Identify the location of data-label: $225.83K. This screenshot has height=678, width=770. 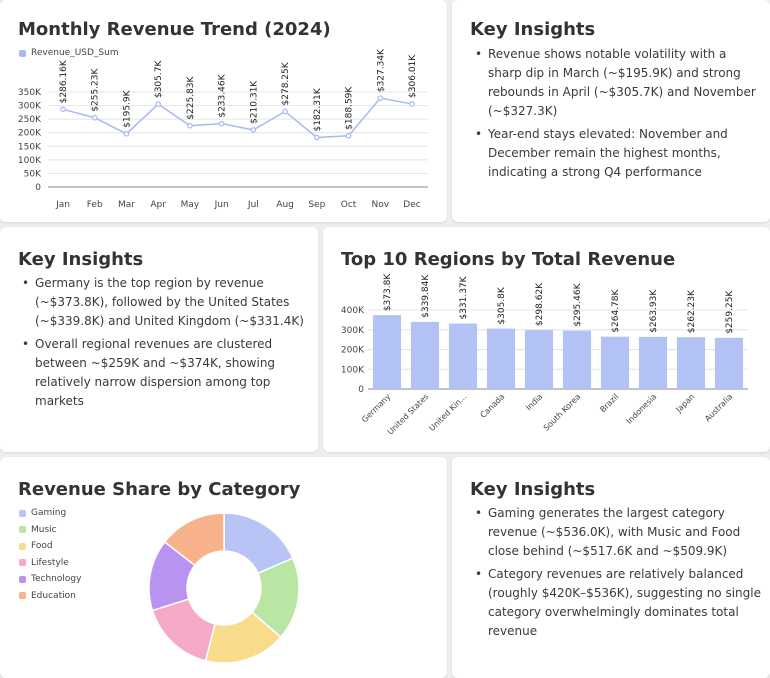
(191, 97).